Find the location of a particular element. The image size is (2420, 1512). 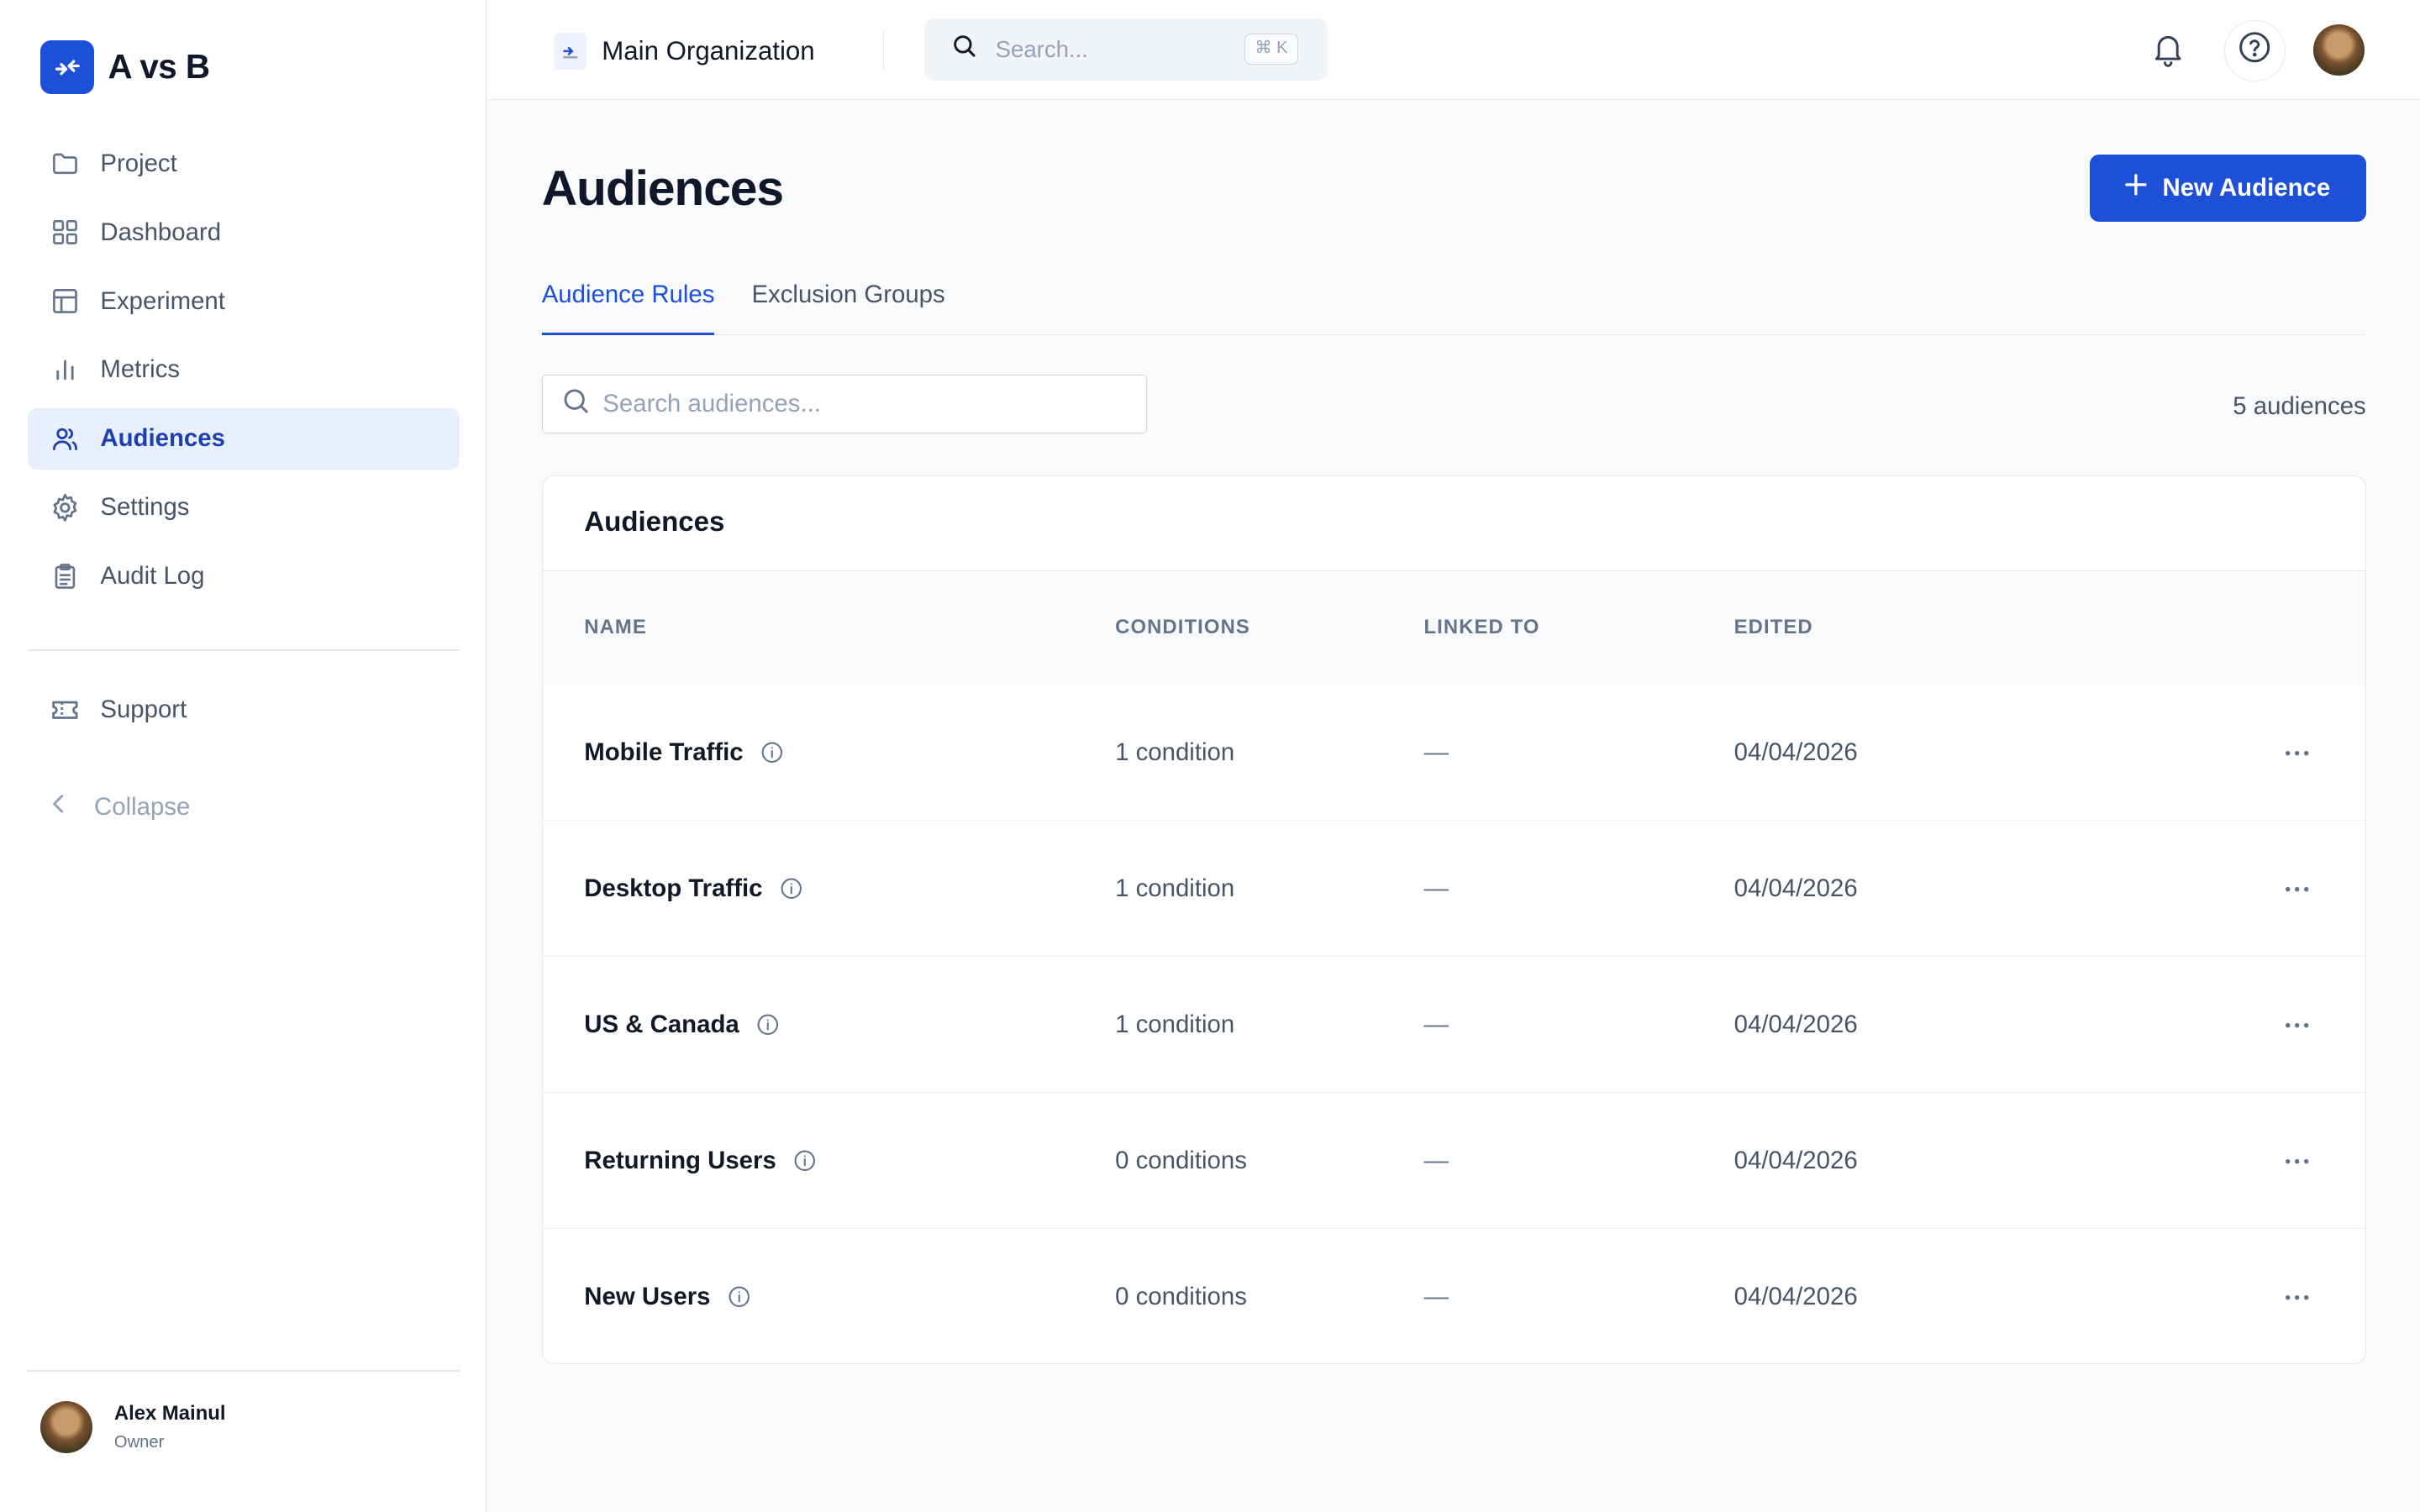

sidebar-item-label: Experiment is located at coordinates (162, 300).